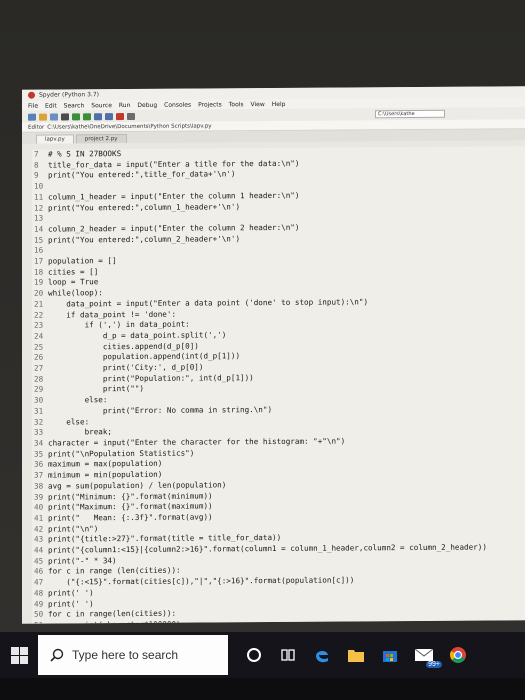 This screenshot has height=700, width=525. I want to click on code-text: x = int(character*100000), so click(114, 622).